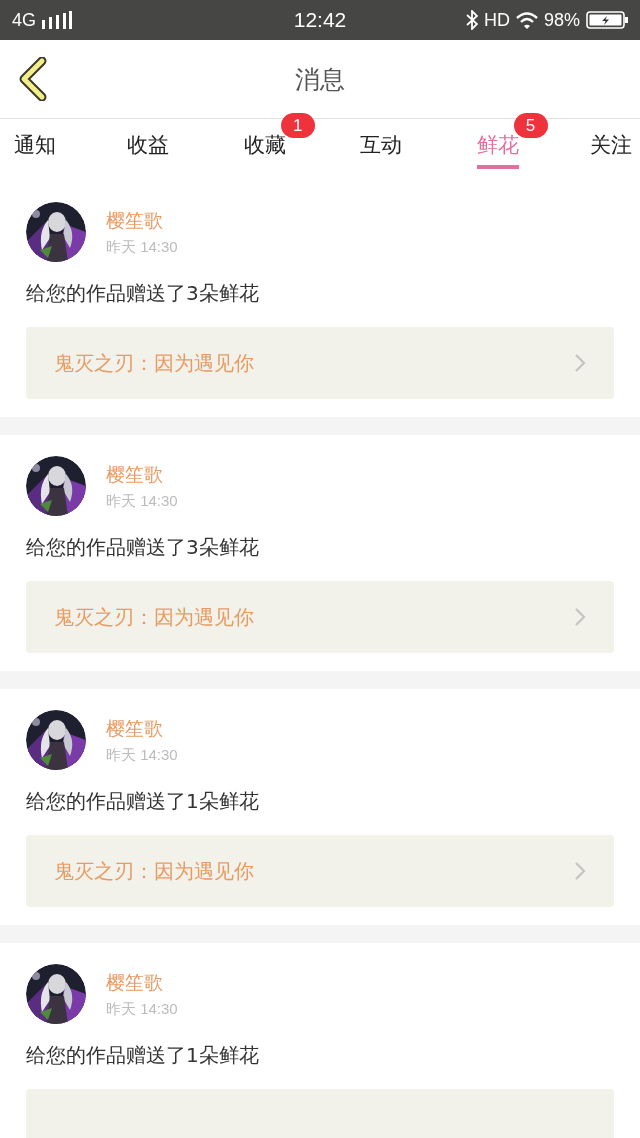 This screenshot has width=640, height=1138. What do you see at coordinates (496, 20) in the screenshot?
I see `hd-label: HD` at bounding box center [496, 20].